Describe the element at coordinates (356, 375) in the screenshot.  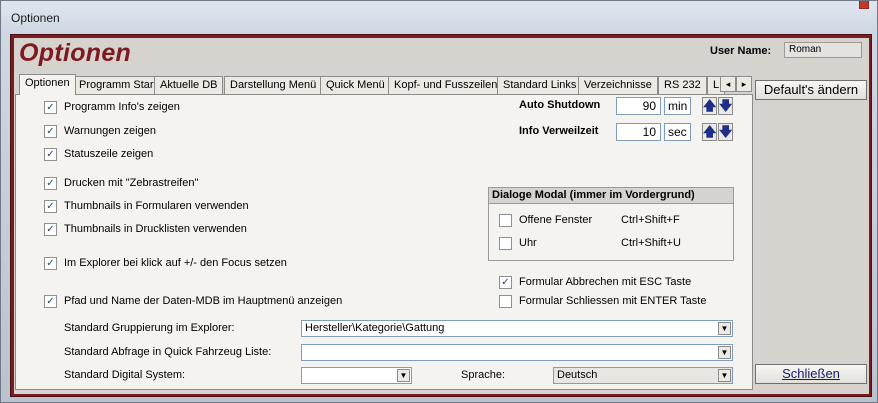
I see `digital-select: ▼` at that location.